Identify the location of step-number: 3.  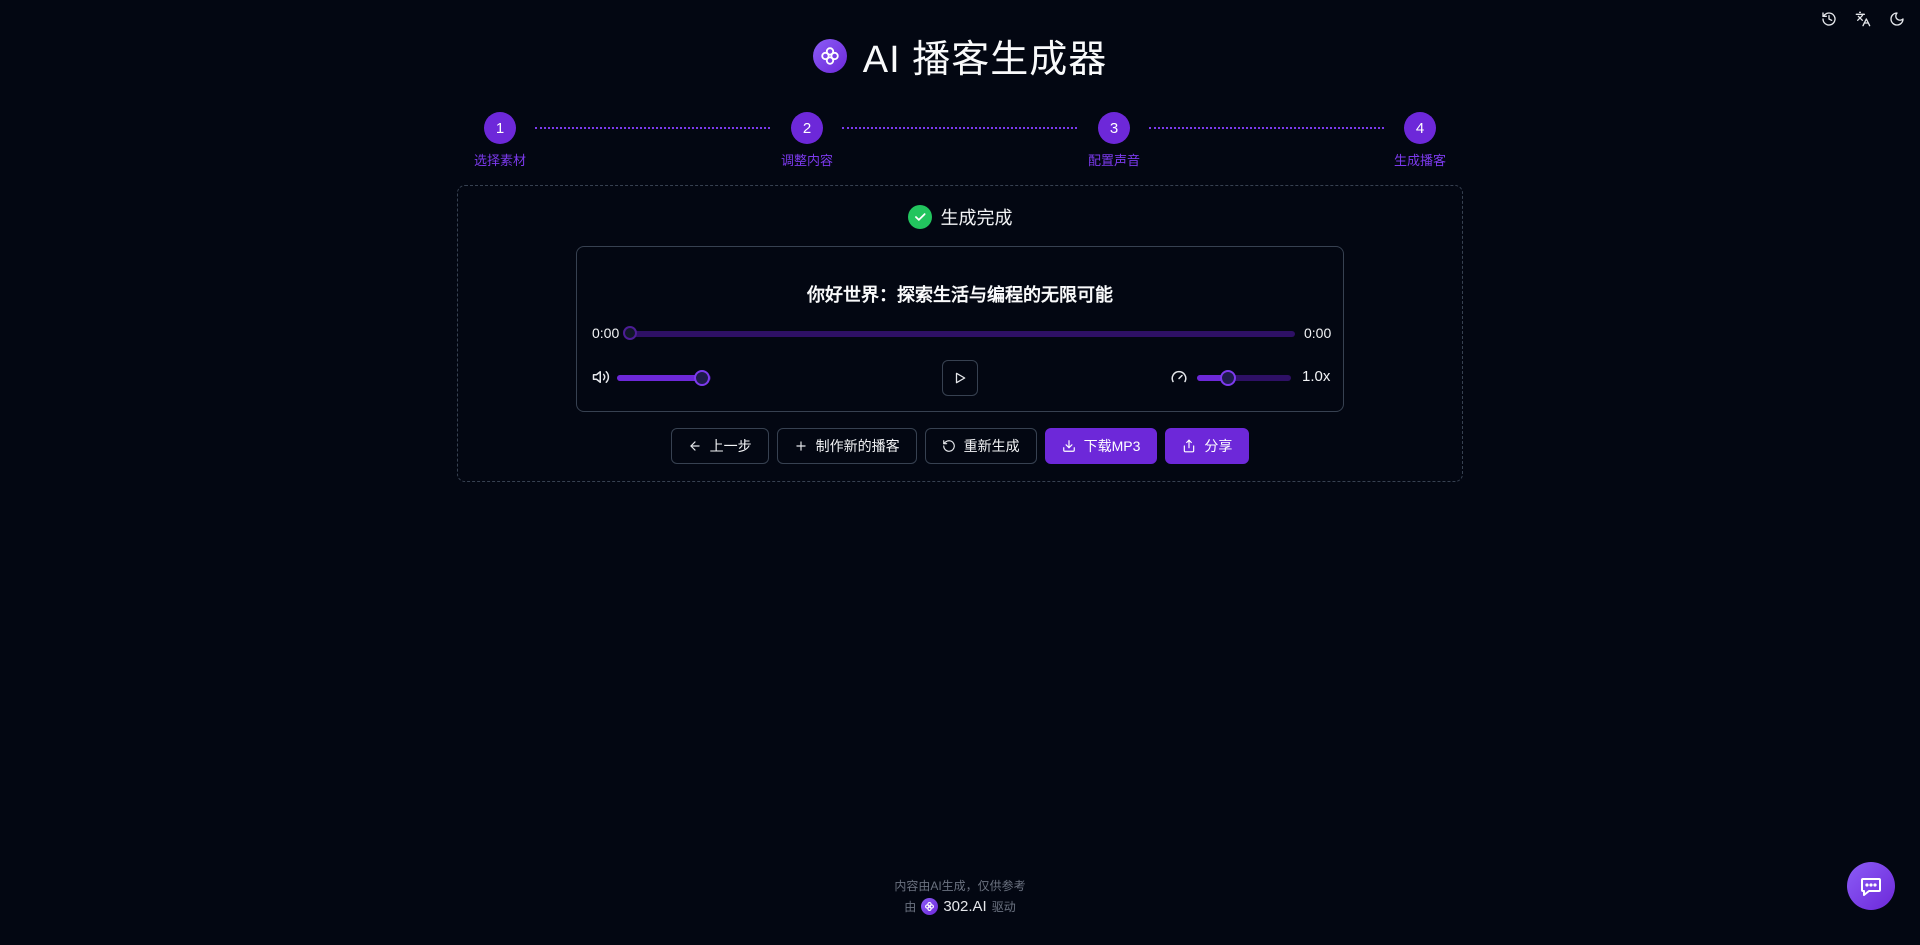
(1114, 128).